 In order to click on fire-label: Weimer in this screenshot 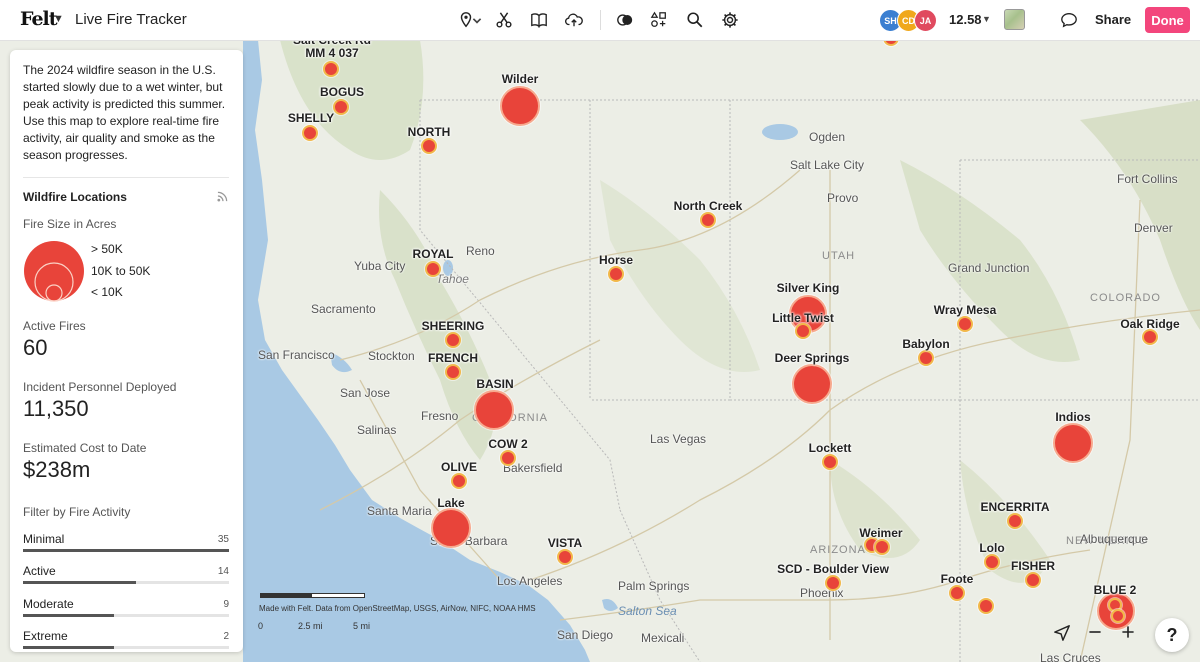, I will do `click(881, 533)`.